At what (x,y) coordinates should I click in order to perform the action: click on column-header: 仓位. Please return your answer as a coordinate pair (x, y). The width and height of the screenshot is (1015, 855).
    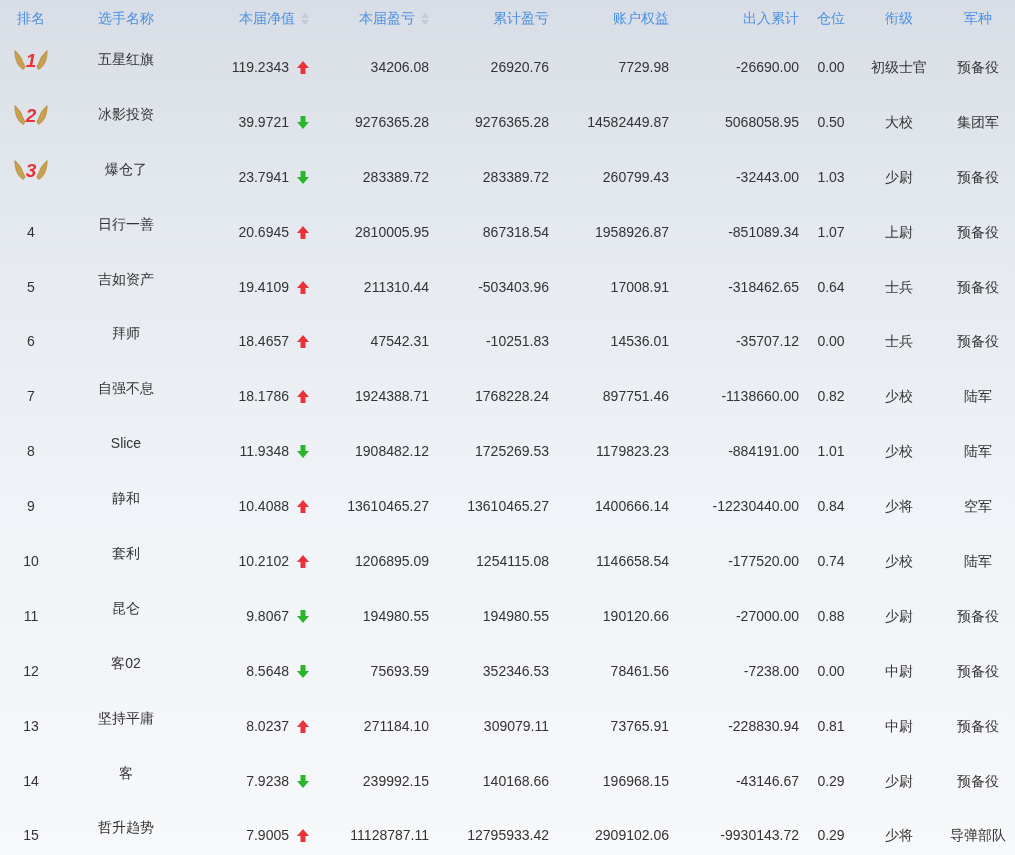
    Looking at the image, I should click on (831, 17).